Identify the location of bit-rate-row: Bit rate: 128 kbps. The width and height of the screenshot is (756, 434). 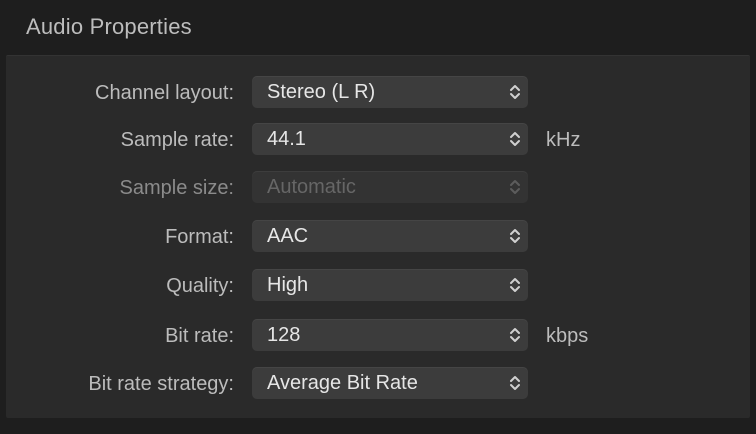
(378, 336).